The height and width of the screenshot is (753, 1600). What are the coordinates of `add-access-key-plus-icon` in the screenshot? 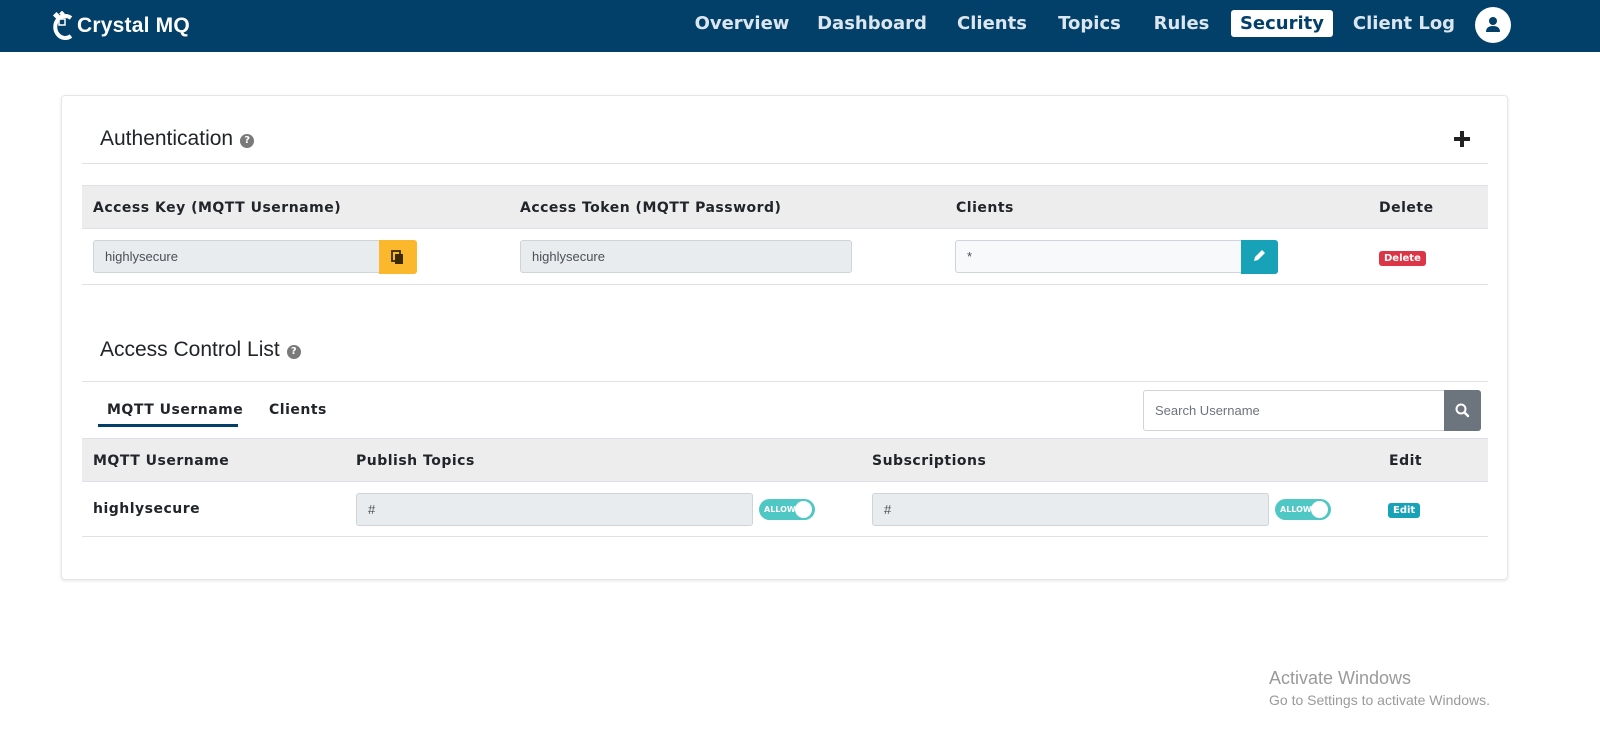 It's located at (1462, 139).